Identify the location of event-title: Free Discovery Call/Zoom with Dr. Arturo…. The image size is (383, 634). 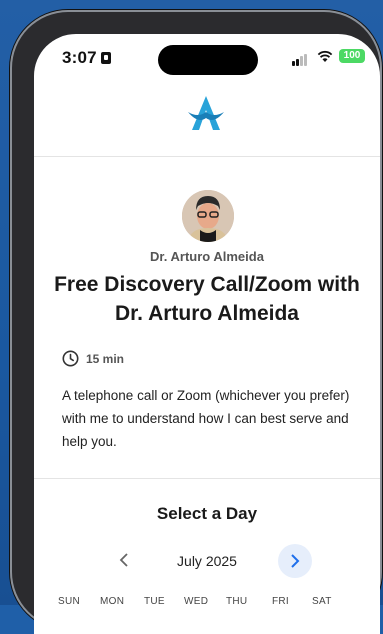
(207, 299).